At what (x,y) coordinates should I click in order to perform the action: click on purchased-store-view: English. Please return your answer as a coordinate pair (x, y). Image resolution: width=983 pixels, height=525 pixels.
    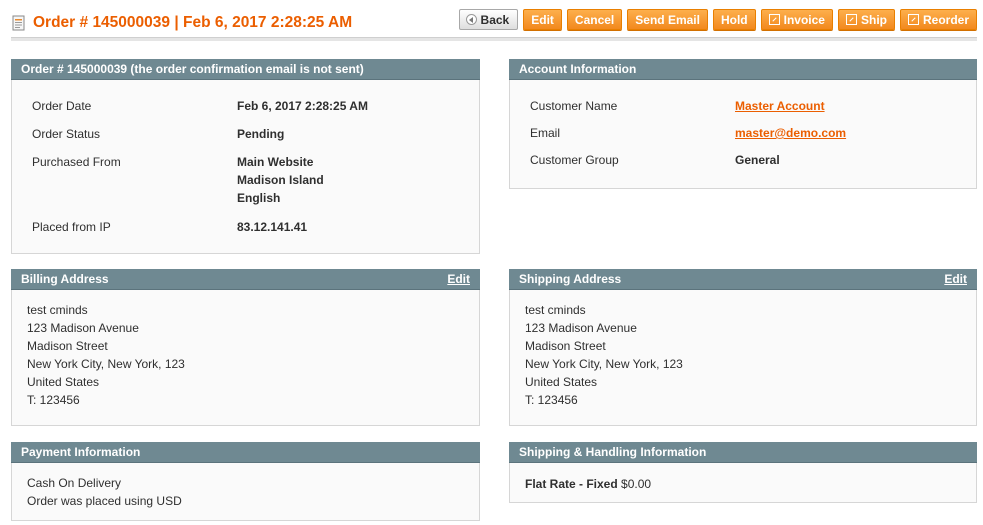
    Looking at the image, I should click on (259, 198).